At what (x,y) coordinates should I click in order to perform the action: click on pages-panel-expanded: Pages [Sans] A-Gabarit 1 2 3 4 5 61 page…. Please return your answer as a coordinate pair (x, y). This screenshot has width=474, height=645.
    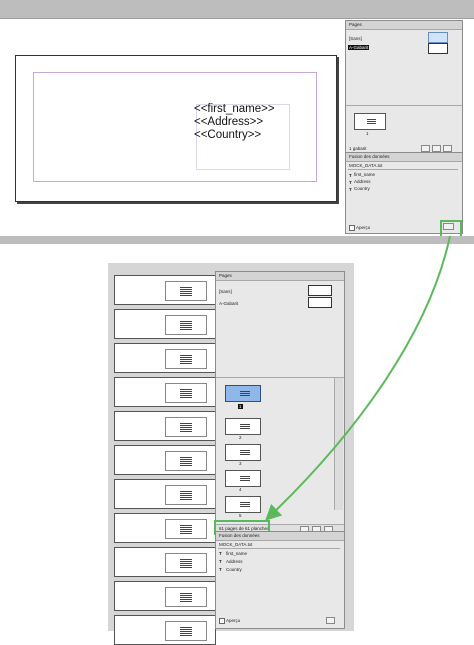
    Looking at the image, I should click on (280, 402).